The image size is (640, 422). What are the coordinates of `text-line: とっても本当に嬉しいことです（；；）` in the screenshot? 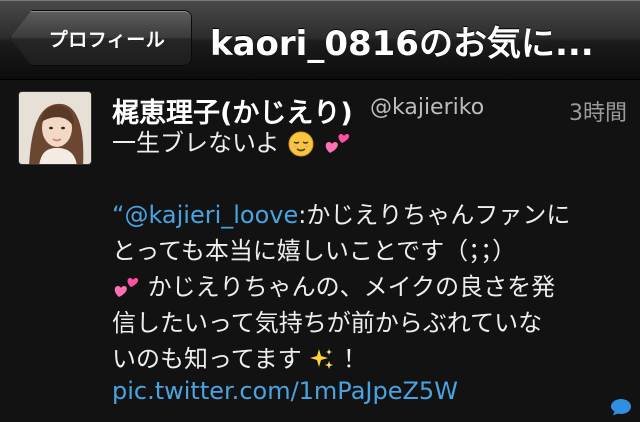 It's located at (314, 251).